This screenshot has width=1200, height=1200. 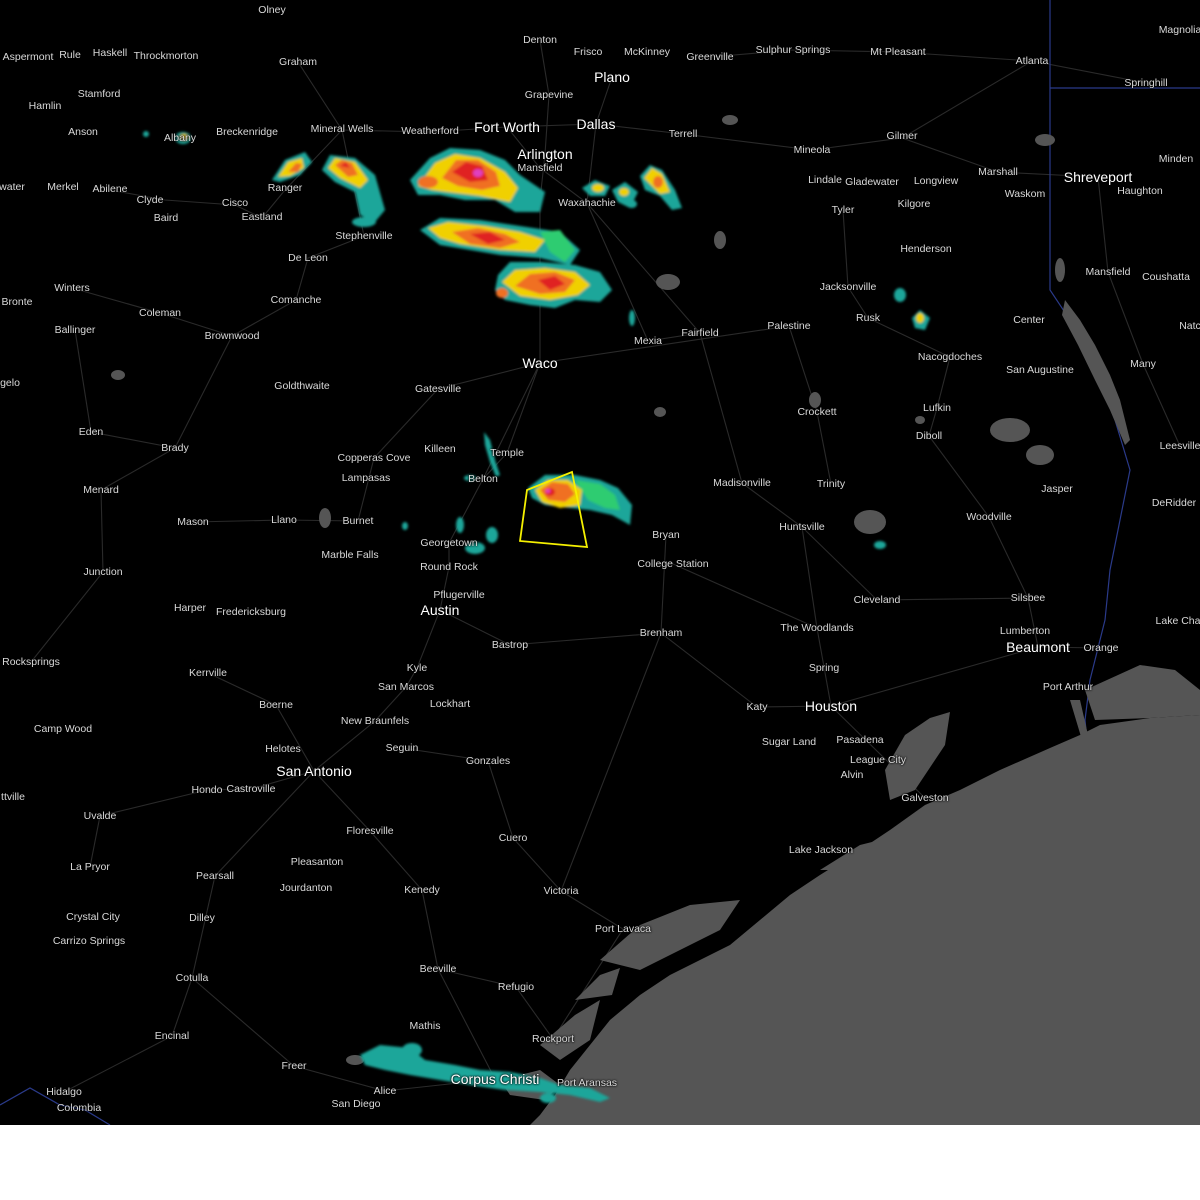 What do you see at coordinates (375, 720) in the screenshot?
I see `city-label: New Braunfels` at bounding box center [375, 720].